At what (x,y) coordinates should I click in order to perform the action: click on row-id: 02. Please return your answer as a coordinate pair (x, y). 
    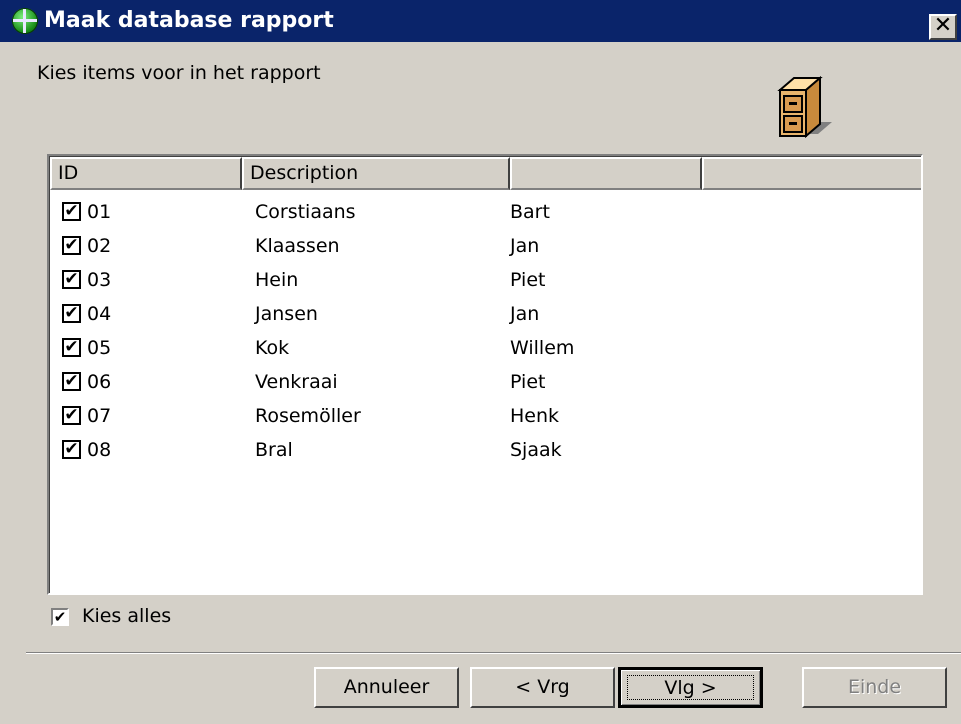
    Looking at the image, I should click on (99, 246).